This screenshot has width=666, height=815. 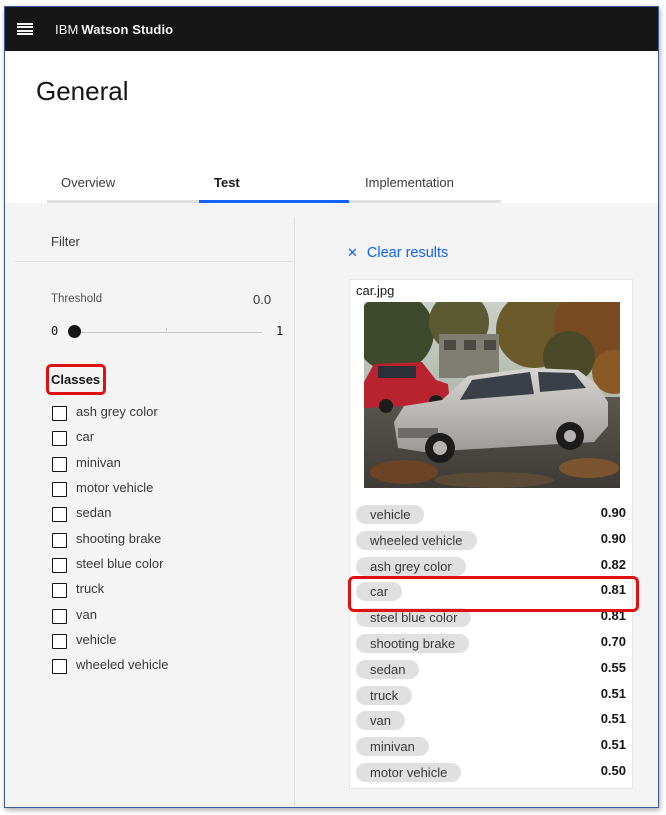 What do you see at coordinates (491, 543) in the screenshot?
I see `prediction-row: wheeled vehicle 0.90` at bounding box center [491, 543].